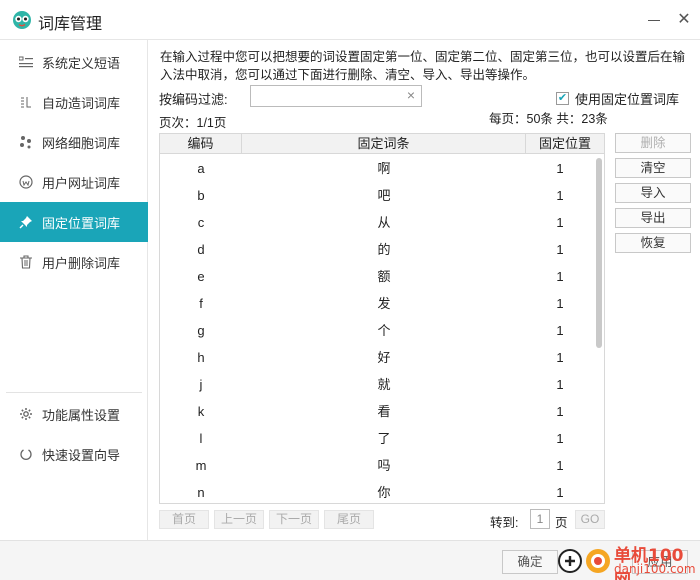  Describe the element at coordinates (384, 249) in the screenshot. I see `cell-word: 的` at that location.